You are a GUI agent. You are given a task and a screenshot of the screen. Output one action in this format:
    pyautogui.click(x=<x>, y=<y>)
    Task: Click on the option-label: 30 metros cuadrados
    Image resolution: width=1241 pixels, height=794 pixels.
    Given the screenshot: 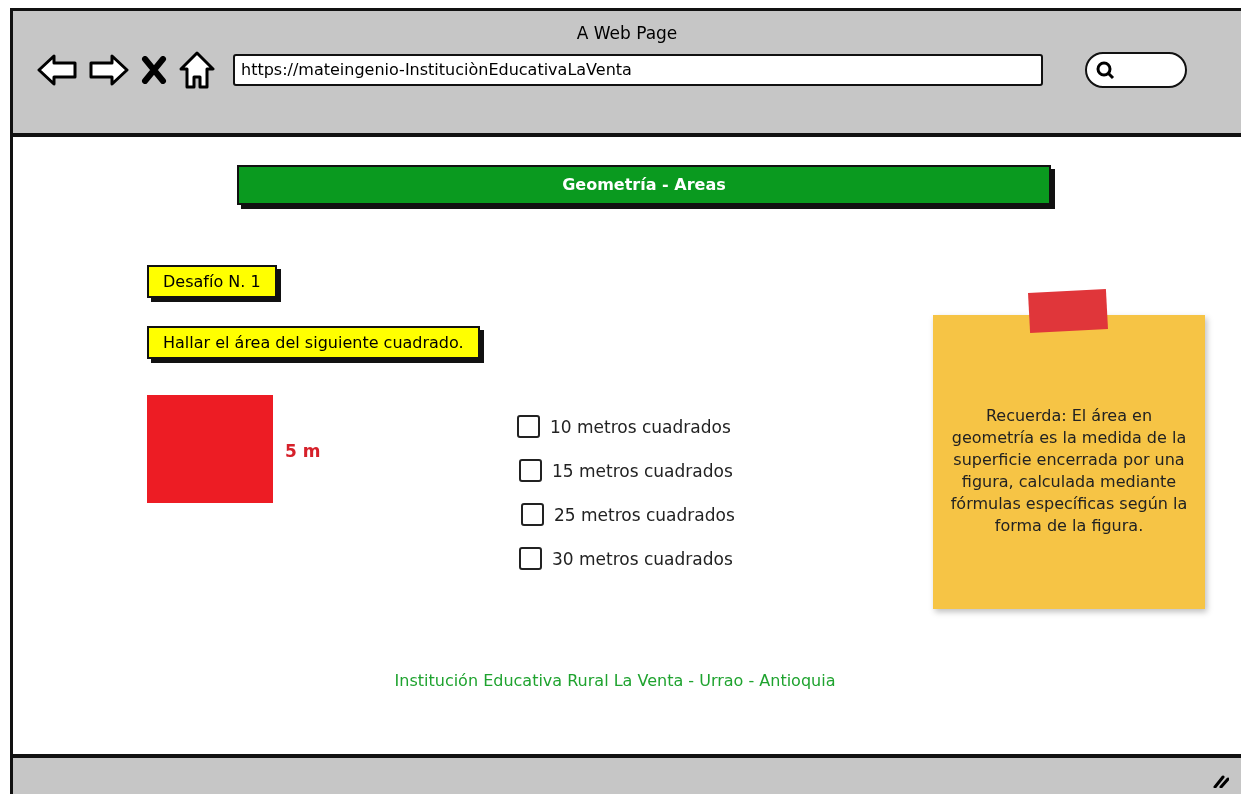 What is the action you would take?
    pyautogui.click(x=642, y=558)
    